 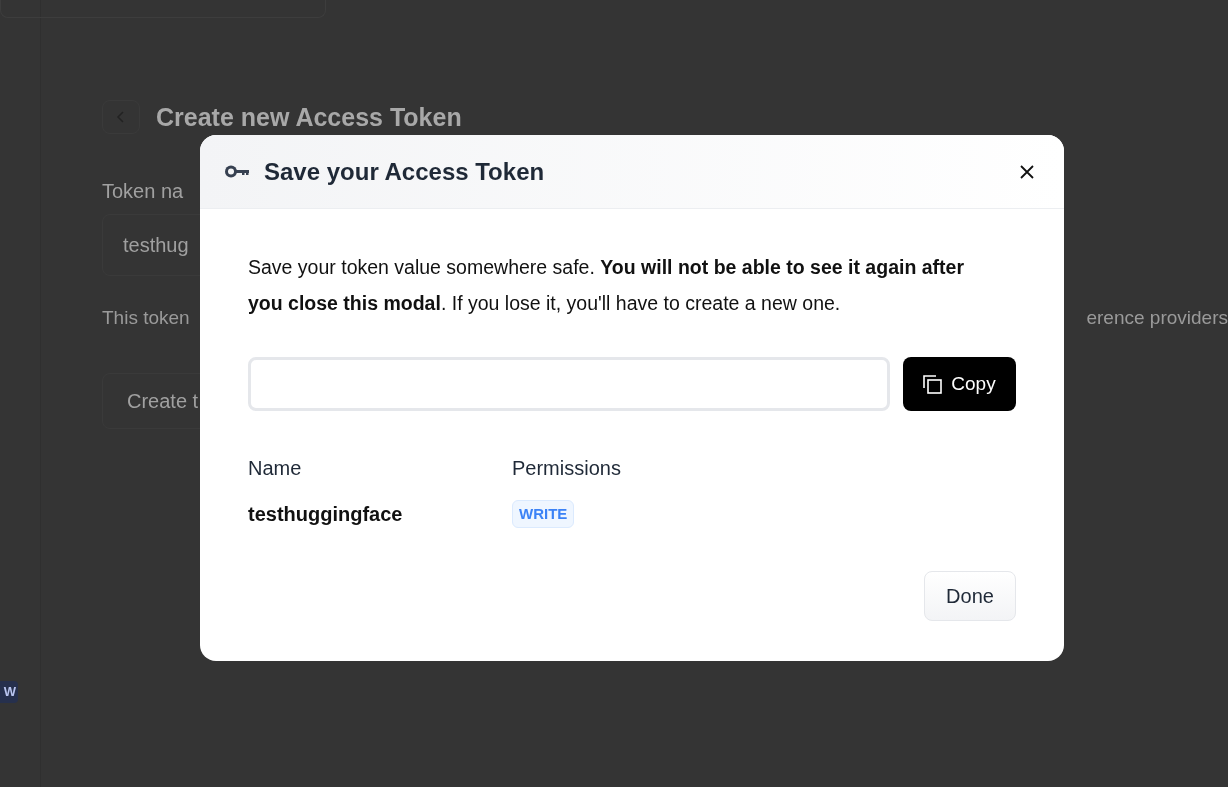 I want to click on warning-message: Save your token value somewhere safe. You will not be able to see it again after you close this modal. If you lose it, you'll have to create a new one., so click(x=606, y=285).